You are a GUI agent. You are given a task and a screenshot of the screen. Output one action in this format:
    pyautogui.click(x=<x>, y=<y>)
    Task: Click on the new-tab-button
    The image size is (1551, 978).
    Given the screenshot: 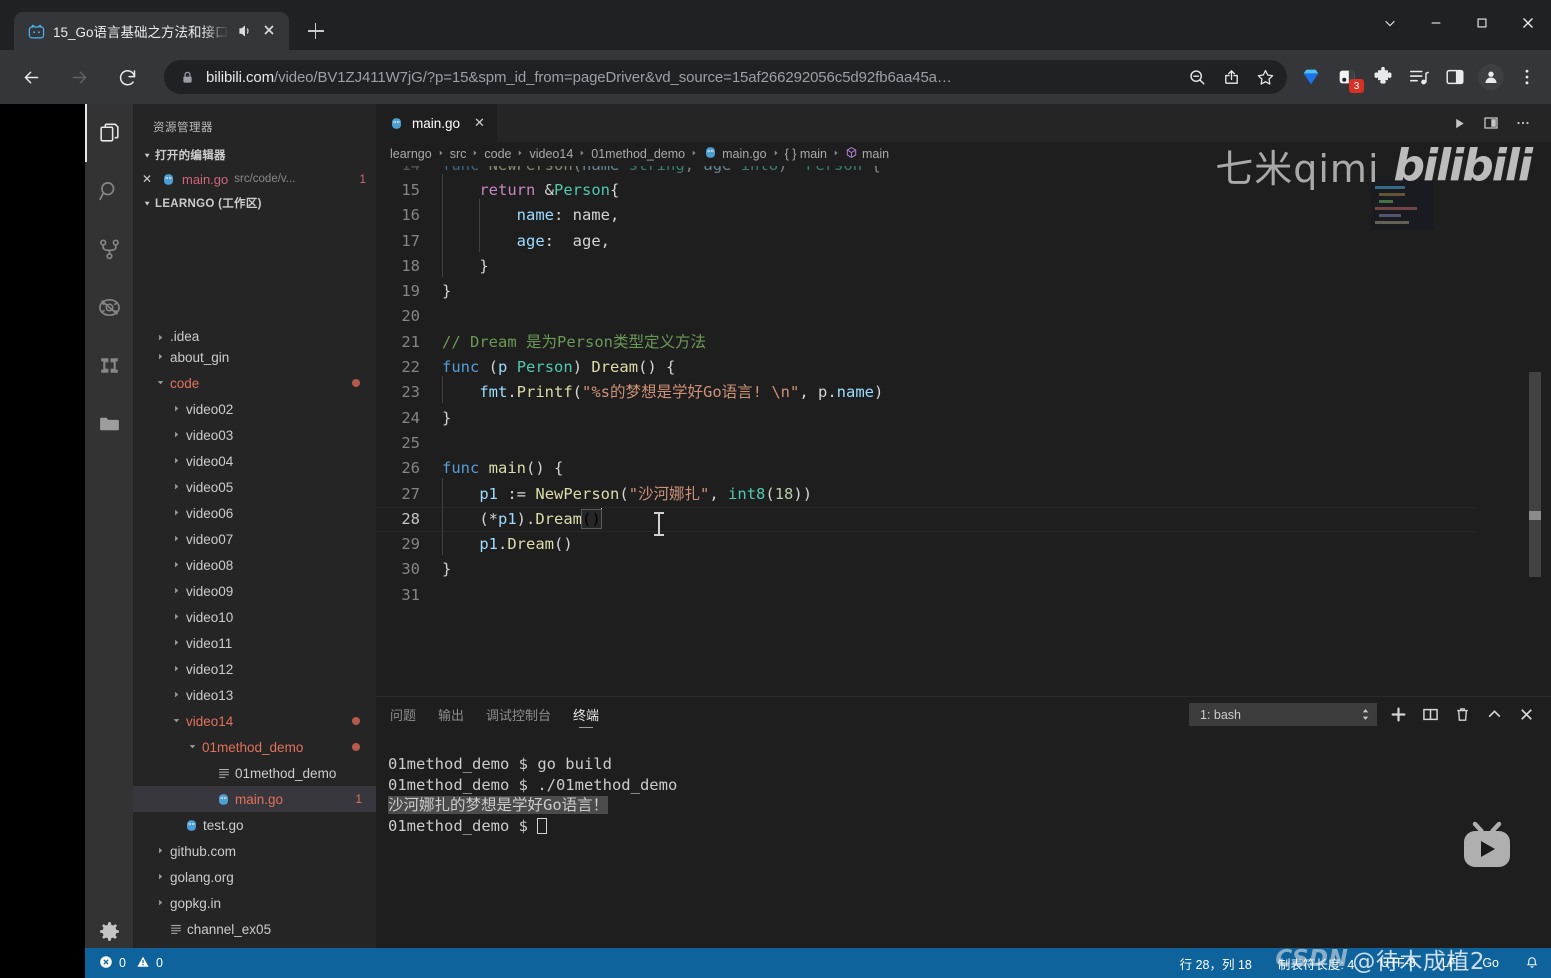 What is the action you would take?
    pyautogui.click(x=316, y=31)
    